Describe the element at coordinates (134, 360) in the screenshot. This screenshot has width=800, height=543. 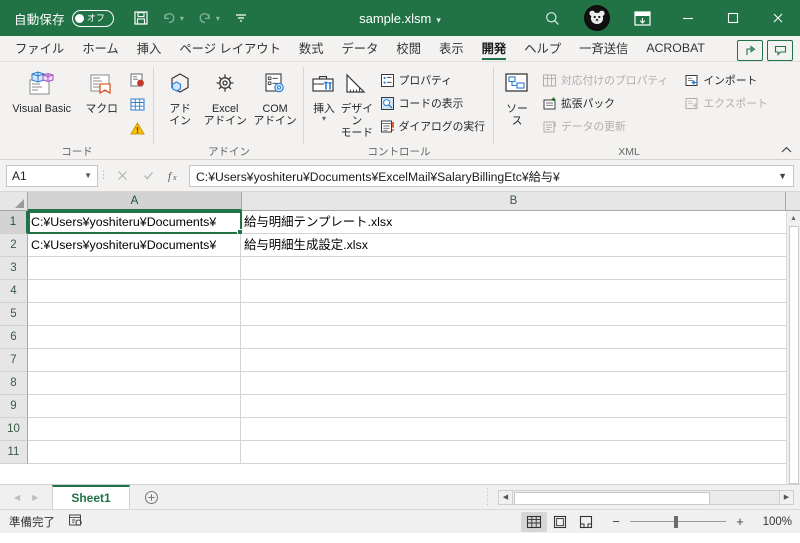
I see `cell-a7` at that location.